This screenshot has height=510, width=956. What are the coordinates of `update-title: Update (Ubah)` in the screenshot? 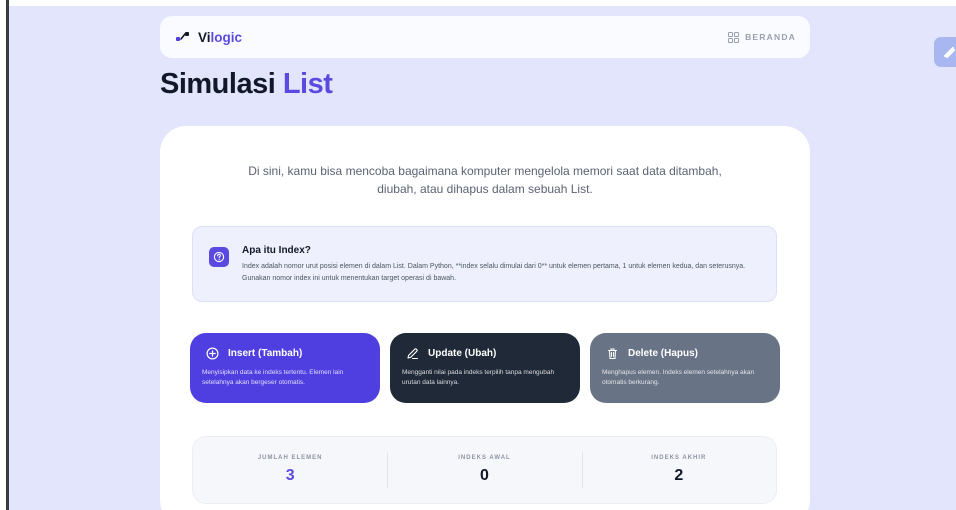 It's located at (462, 353).